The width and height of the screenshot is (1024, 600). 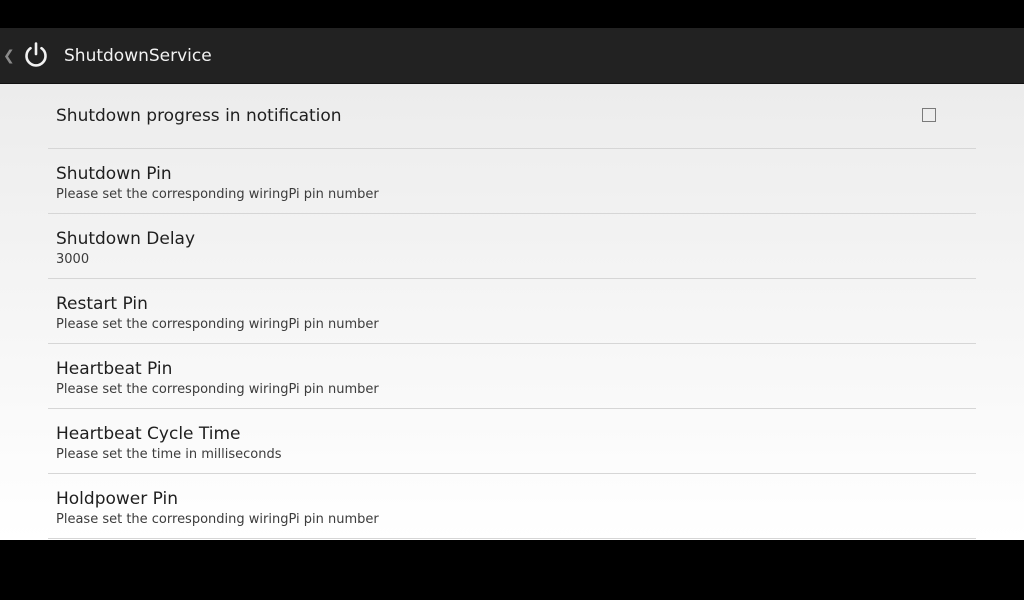 What do you see at coordinates (512, 570) in the screenshot?
I see `navigation-bar` at bounding box center [512, 570].